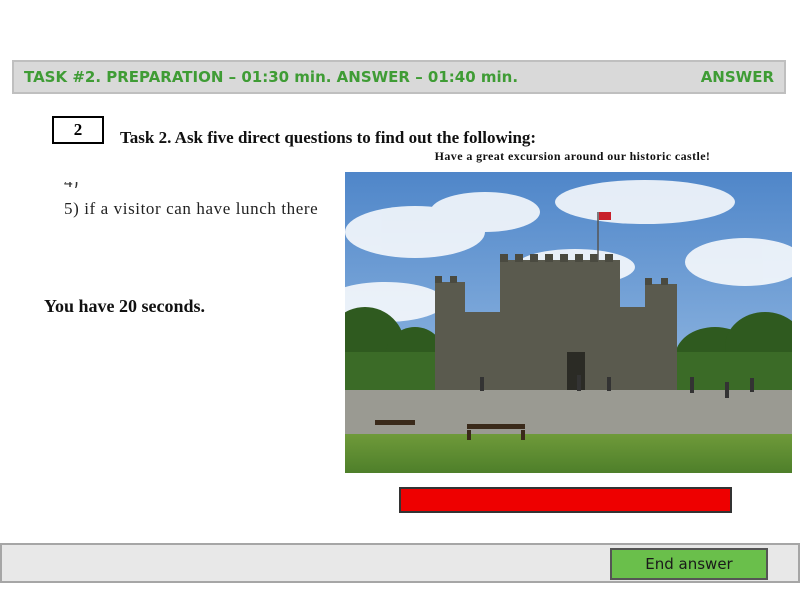  What do you see at coordinates (737, 77) in the screenshot?
I see `answer-button: ANSWER` at bounding box center [737, 77].